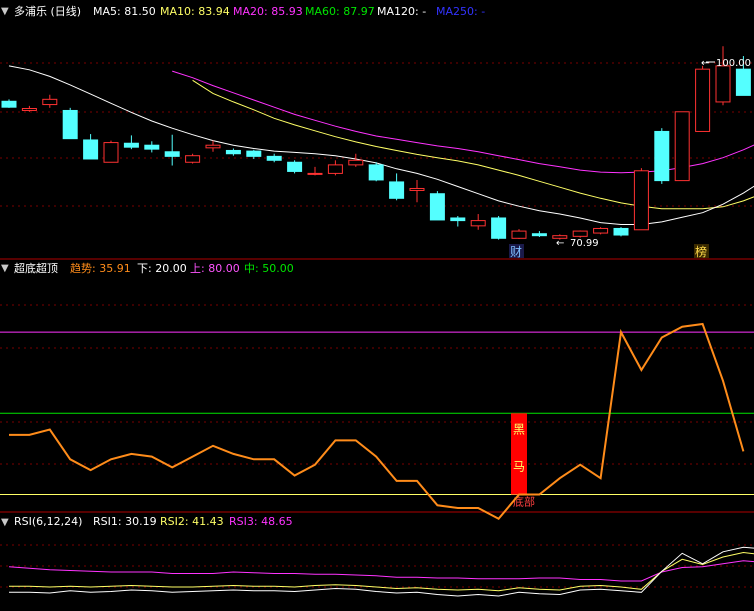 Image resolution: width=754 pixels, height=611 pixels. I want to click on stock-title: 多浦乐 (日线), so click(47, 11).